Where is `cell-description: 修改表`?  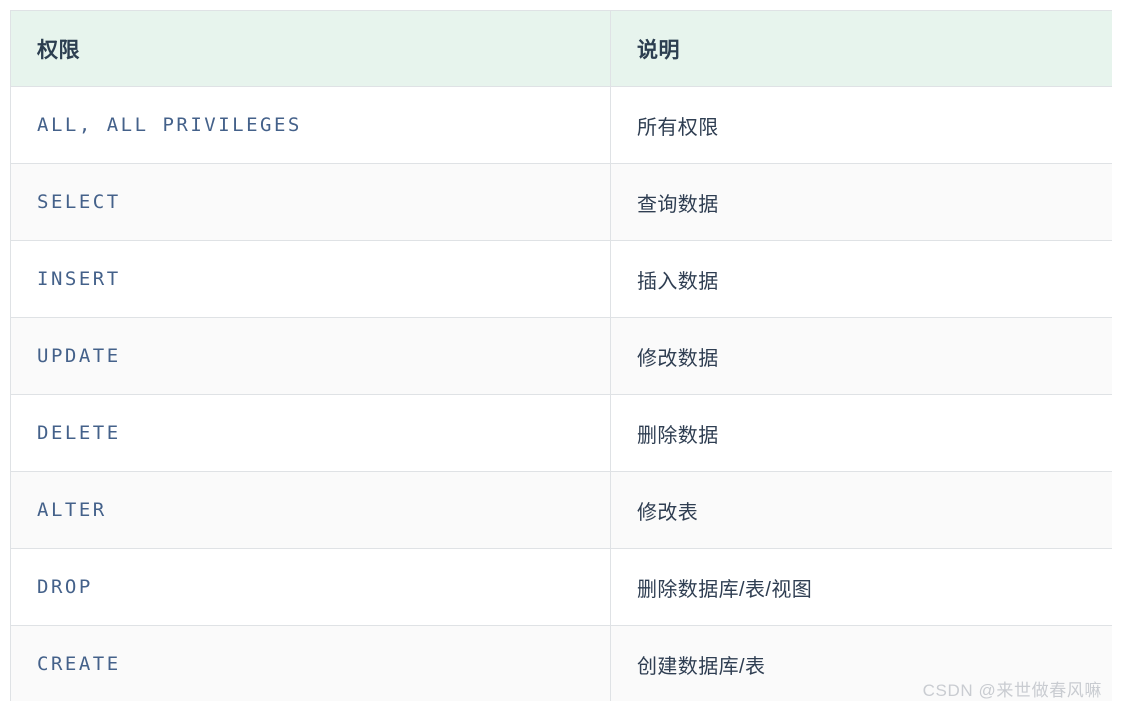
cell-description: 修改表 is located at coordinates (861, 510).